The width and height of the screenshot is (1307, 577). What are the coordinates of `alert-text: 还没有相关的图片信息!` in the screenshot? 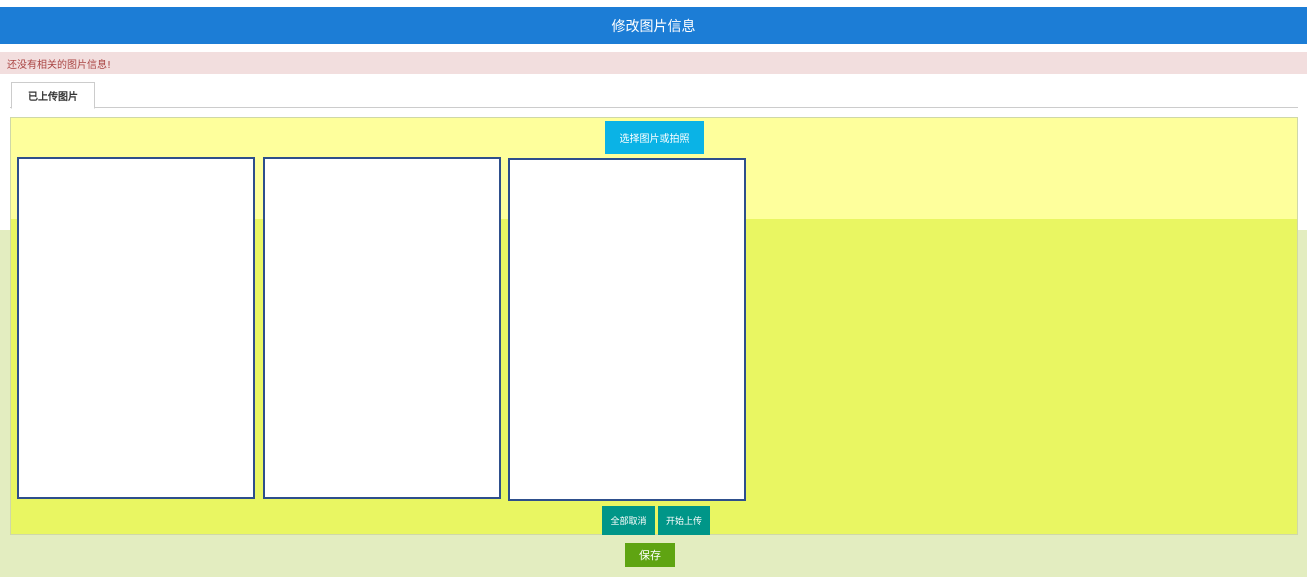 It's located at (59, 65).